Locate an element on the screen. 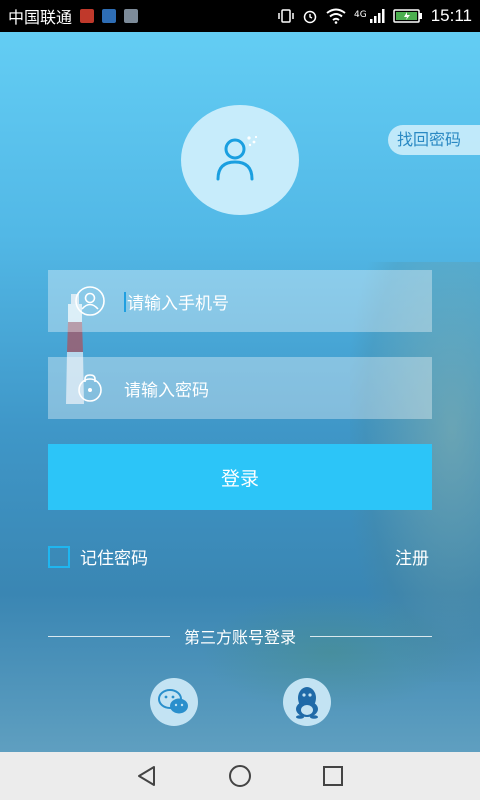  lock-icon is located at coordinates (90, 388).